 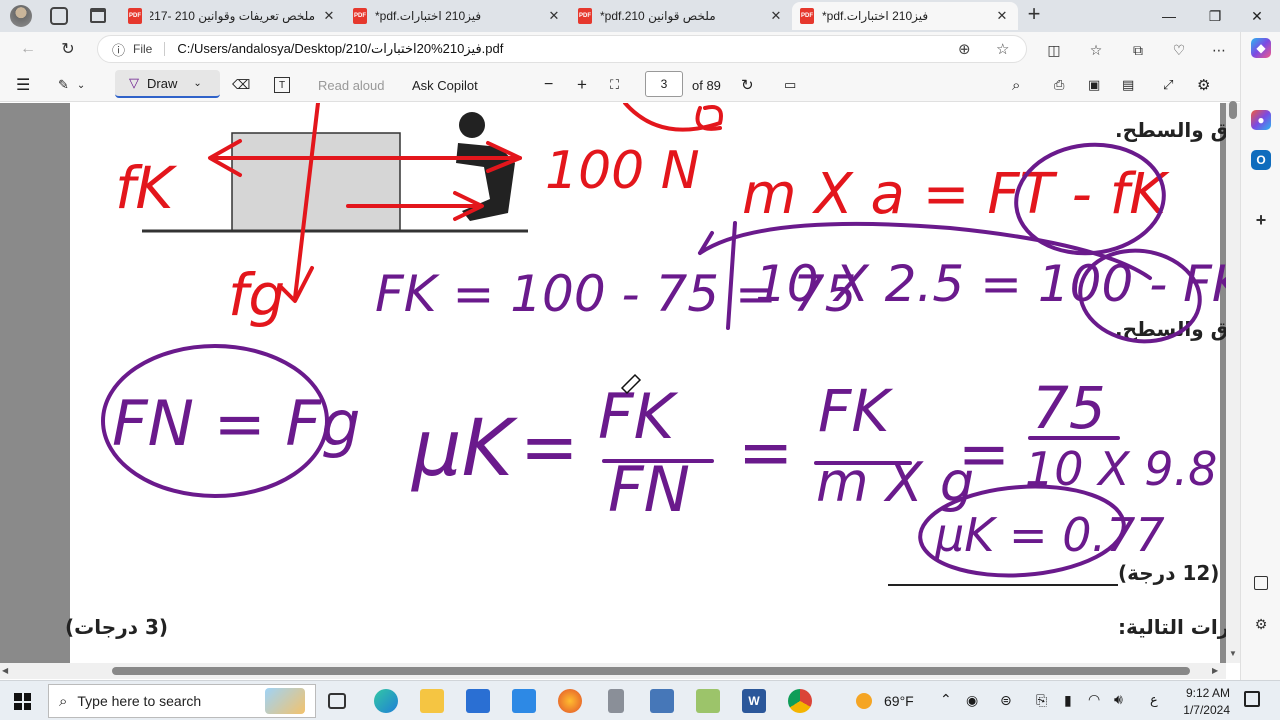 I want to click on sidebar-settings-icon: ⚙, so click(x=1261, y=624).